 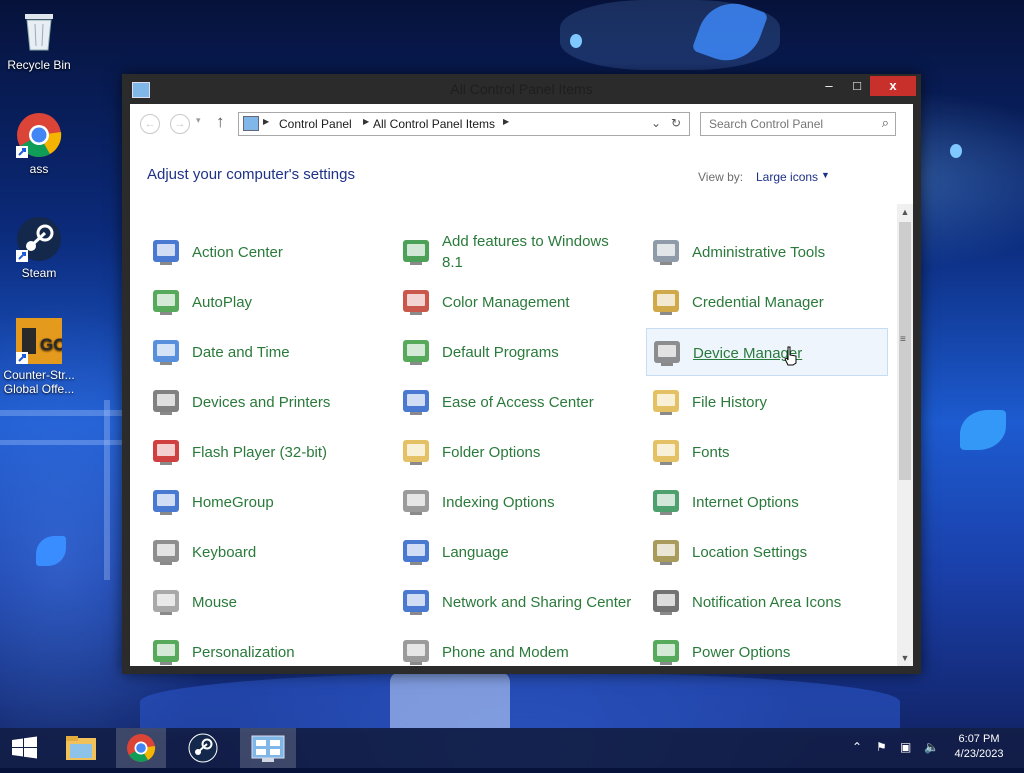 I want to click on desktop-icon-steam: Steam, so click(x=39, y=248).